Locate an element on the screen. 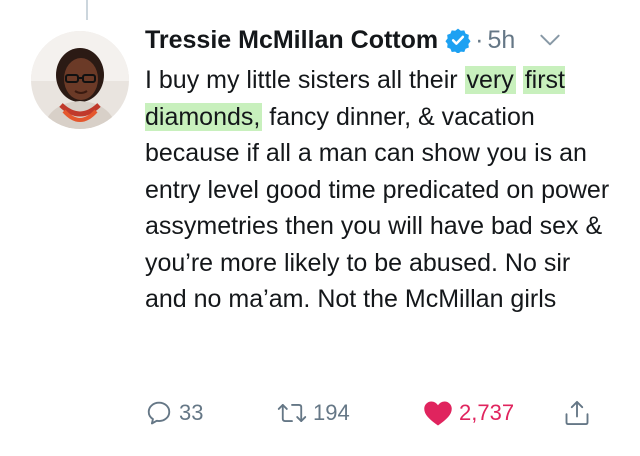 The image size is (640, 456). verified-badge-icon is located at coordinates (458, 40).